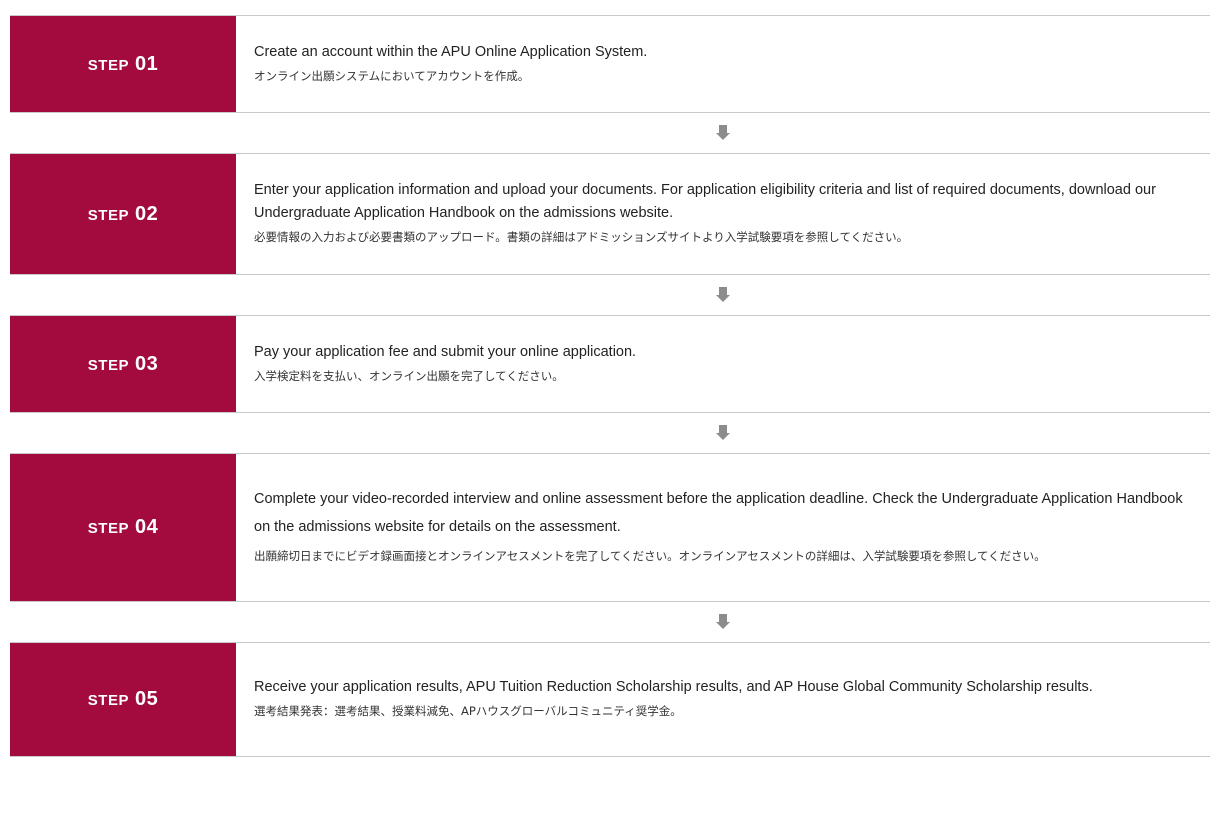 The image size is (1210, 820). I want to click on step-number: 05, so click(146, 699).